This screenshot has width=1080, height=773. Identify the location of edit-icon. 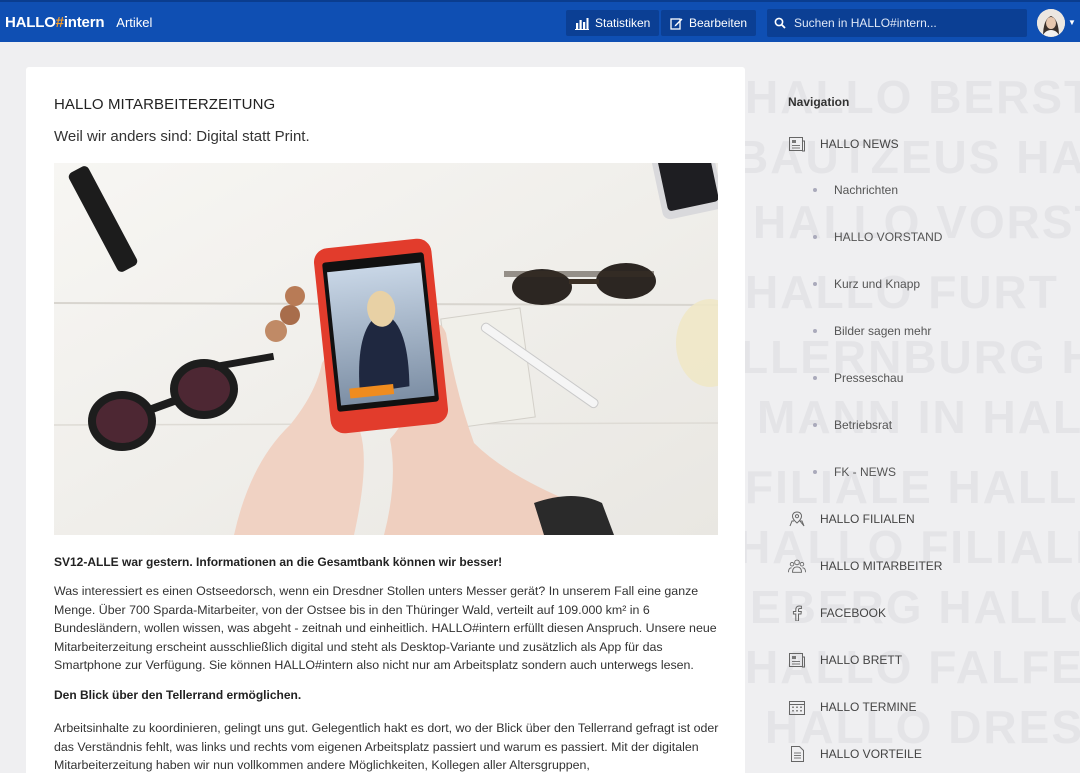
(676, 23).